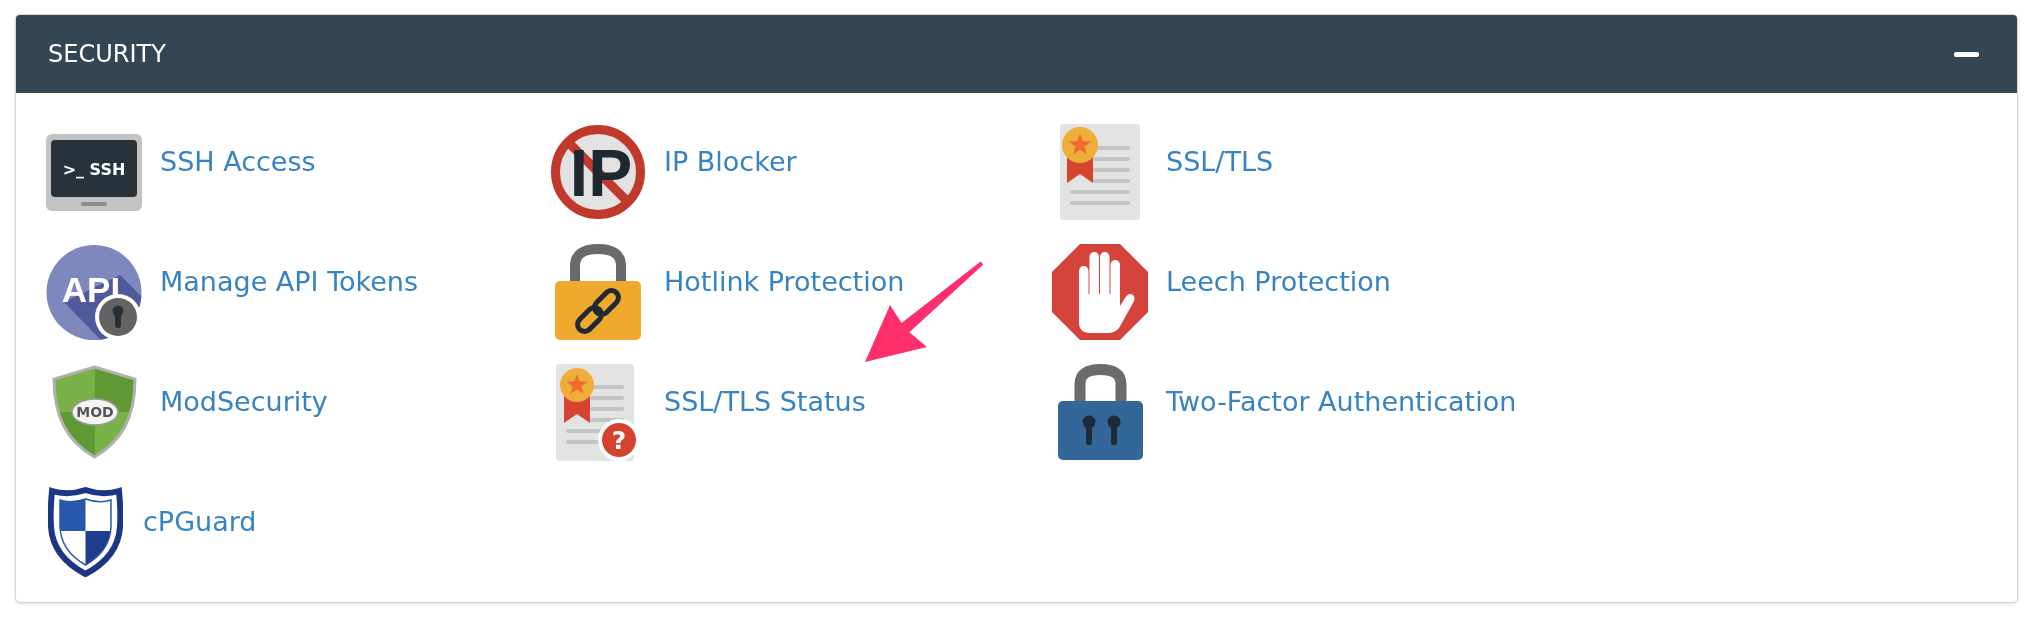 This screenshot has width=2032, height=620. What do you see at coordinates (784, 282) in the screenshot?
I see `tool-link: Hotlink Protection` at bounding box center [784, 282].